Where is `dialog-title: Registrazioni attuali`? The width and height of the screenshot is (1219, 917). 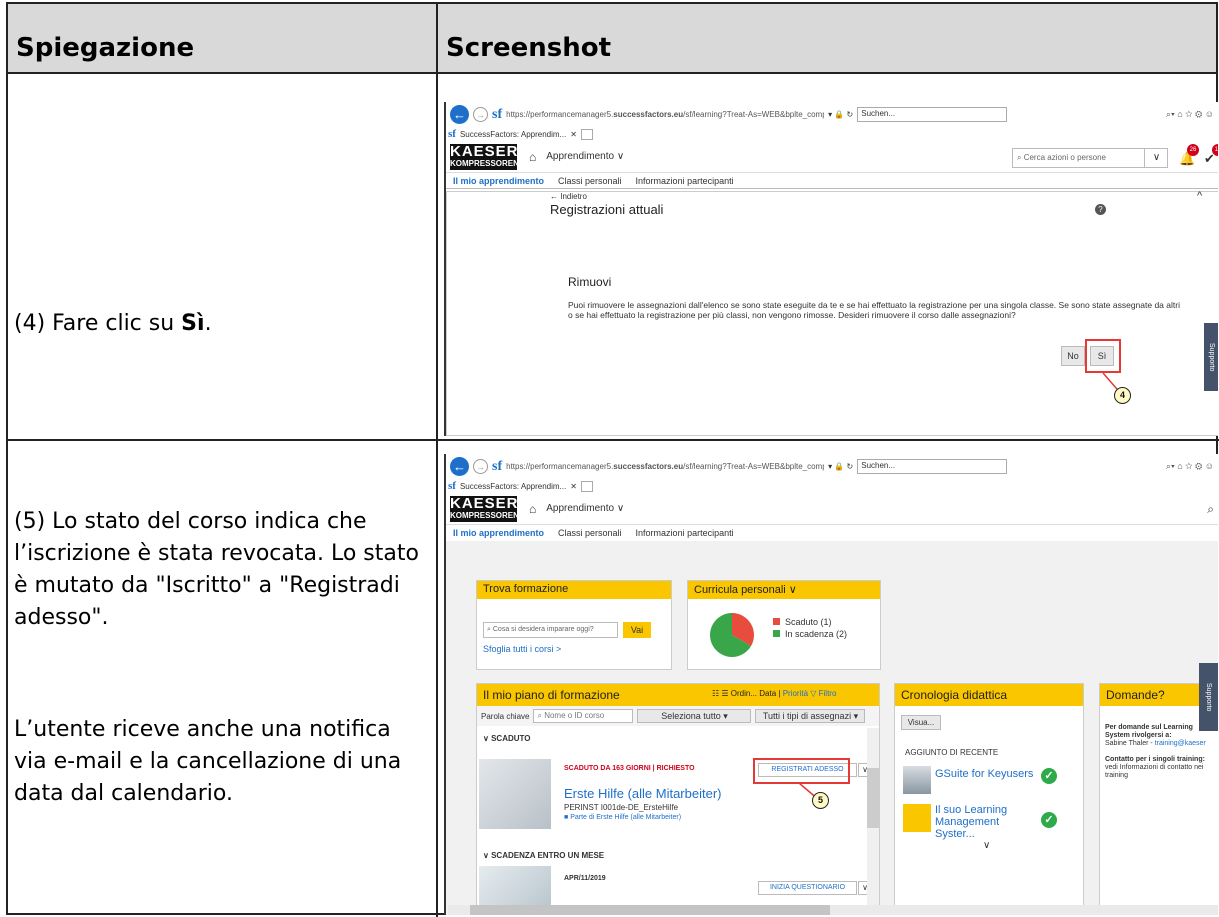
dialog-title: Registrazioni attuali is located at coordinates (607, 209).